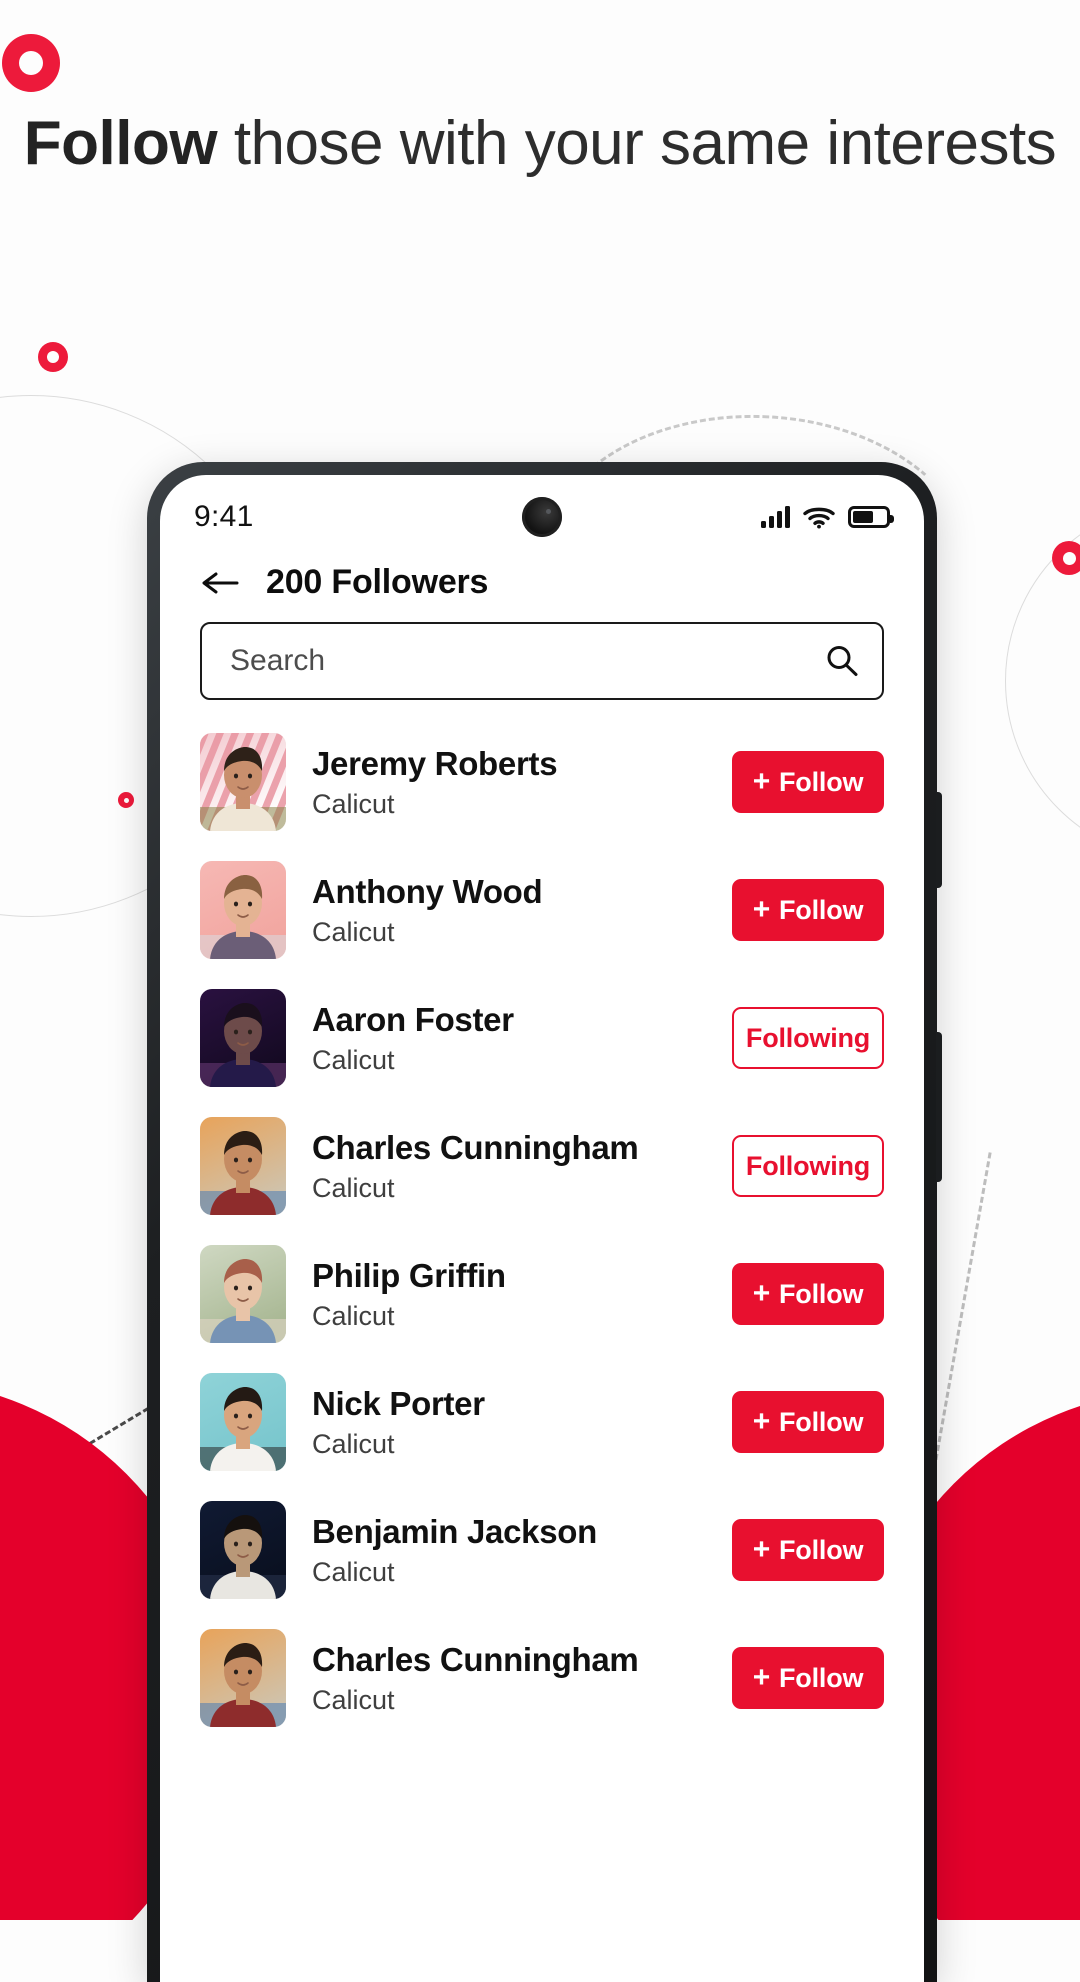  What do you see at coordinates (126, 800) in the screenshot?
I see `decorative-donut-small-icon` at bounding box center [126, 800].